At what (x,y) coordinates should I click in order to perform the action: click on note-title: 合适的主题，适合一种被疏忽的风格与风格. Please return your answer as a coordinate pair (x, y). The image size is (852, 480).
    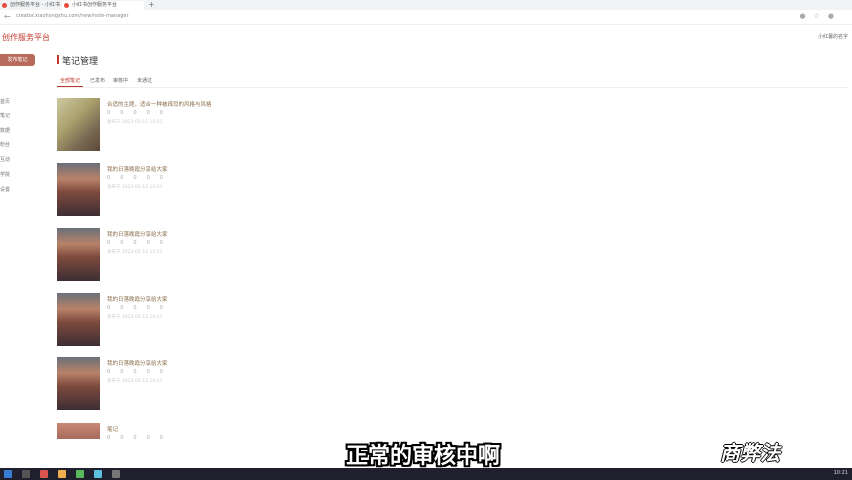
    Looking at the image, I should click on (159, 104).